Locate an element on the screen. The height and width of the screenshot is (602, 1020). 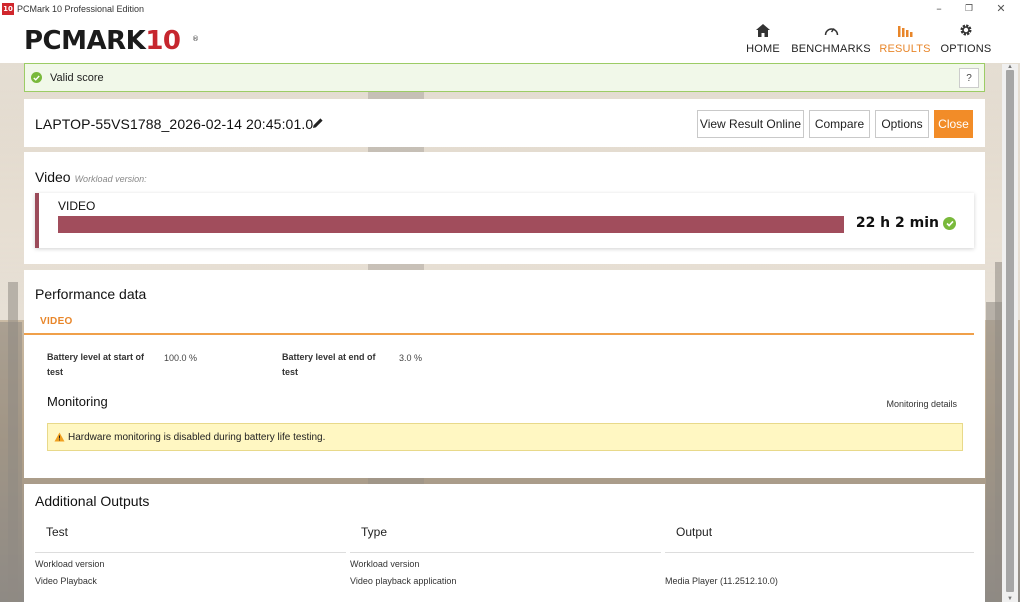
gear-icon is located at coordinates (966, 30).